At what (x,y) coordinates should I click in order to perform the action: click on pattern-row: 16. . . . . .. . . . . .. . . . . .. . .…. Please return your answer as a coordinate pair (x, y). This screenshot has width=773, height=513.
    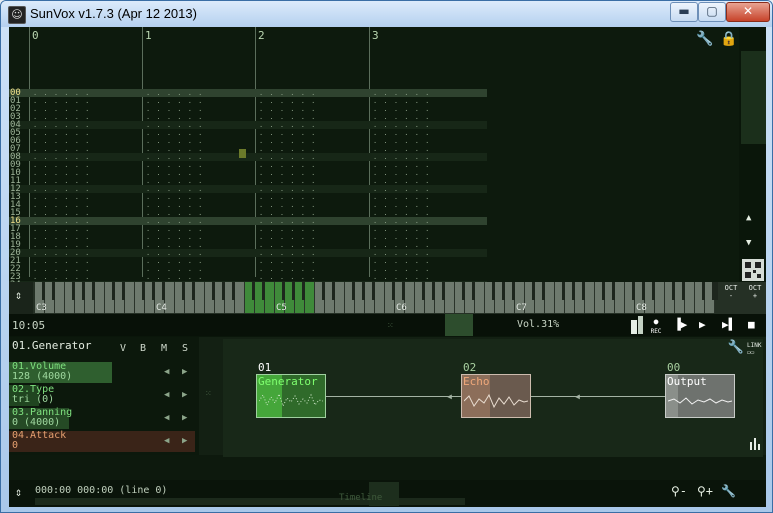
    Looking at the image, I should click on (248, 221).